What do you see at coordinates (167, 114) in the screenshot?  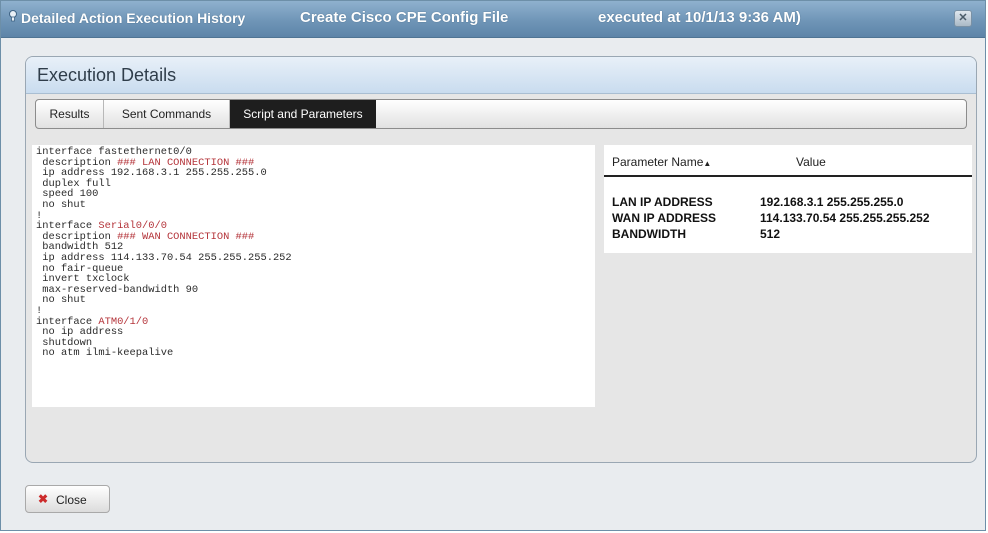 I see `tab-sent-commands: Sent Commands` at bounding box center [167, 114].